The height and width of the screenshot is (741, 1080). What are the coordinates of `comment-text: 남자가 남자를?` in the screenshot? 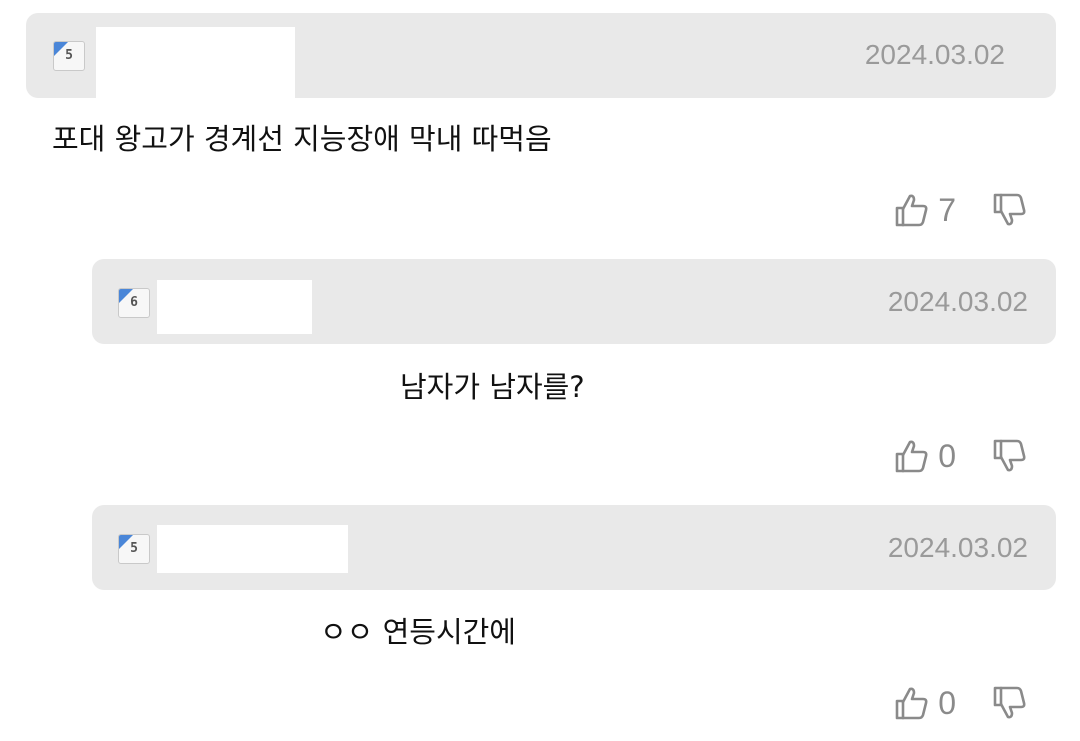 It's located at (492, 387).